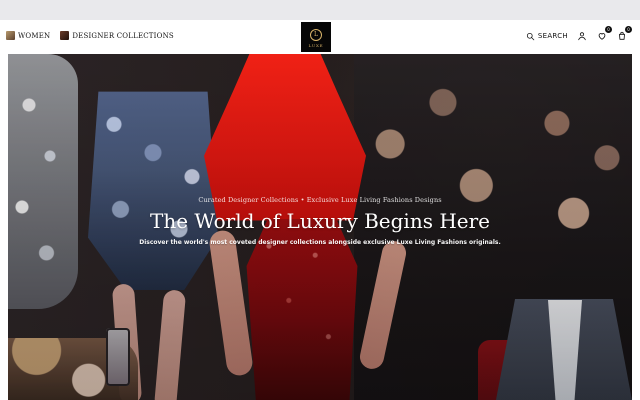  I want to click on nav-item-designer-collections: DESIGNER COLLECTIONS, so click(117, 35).